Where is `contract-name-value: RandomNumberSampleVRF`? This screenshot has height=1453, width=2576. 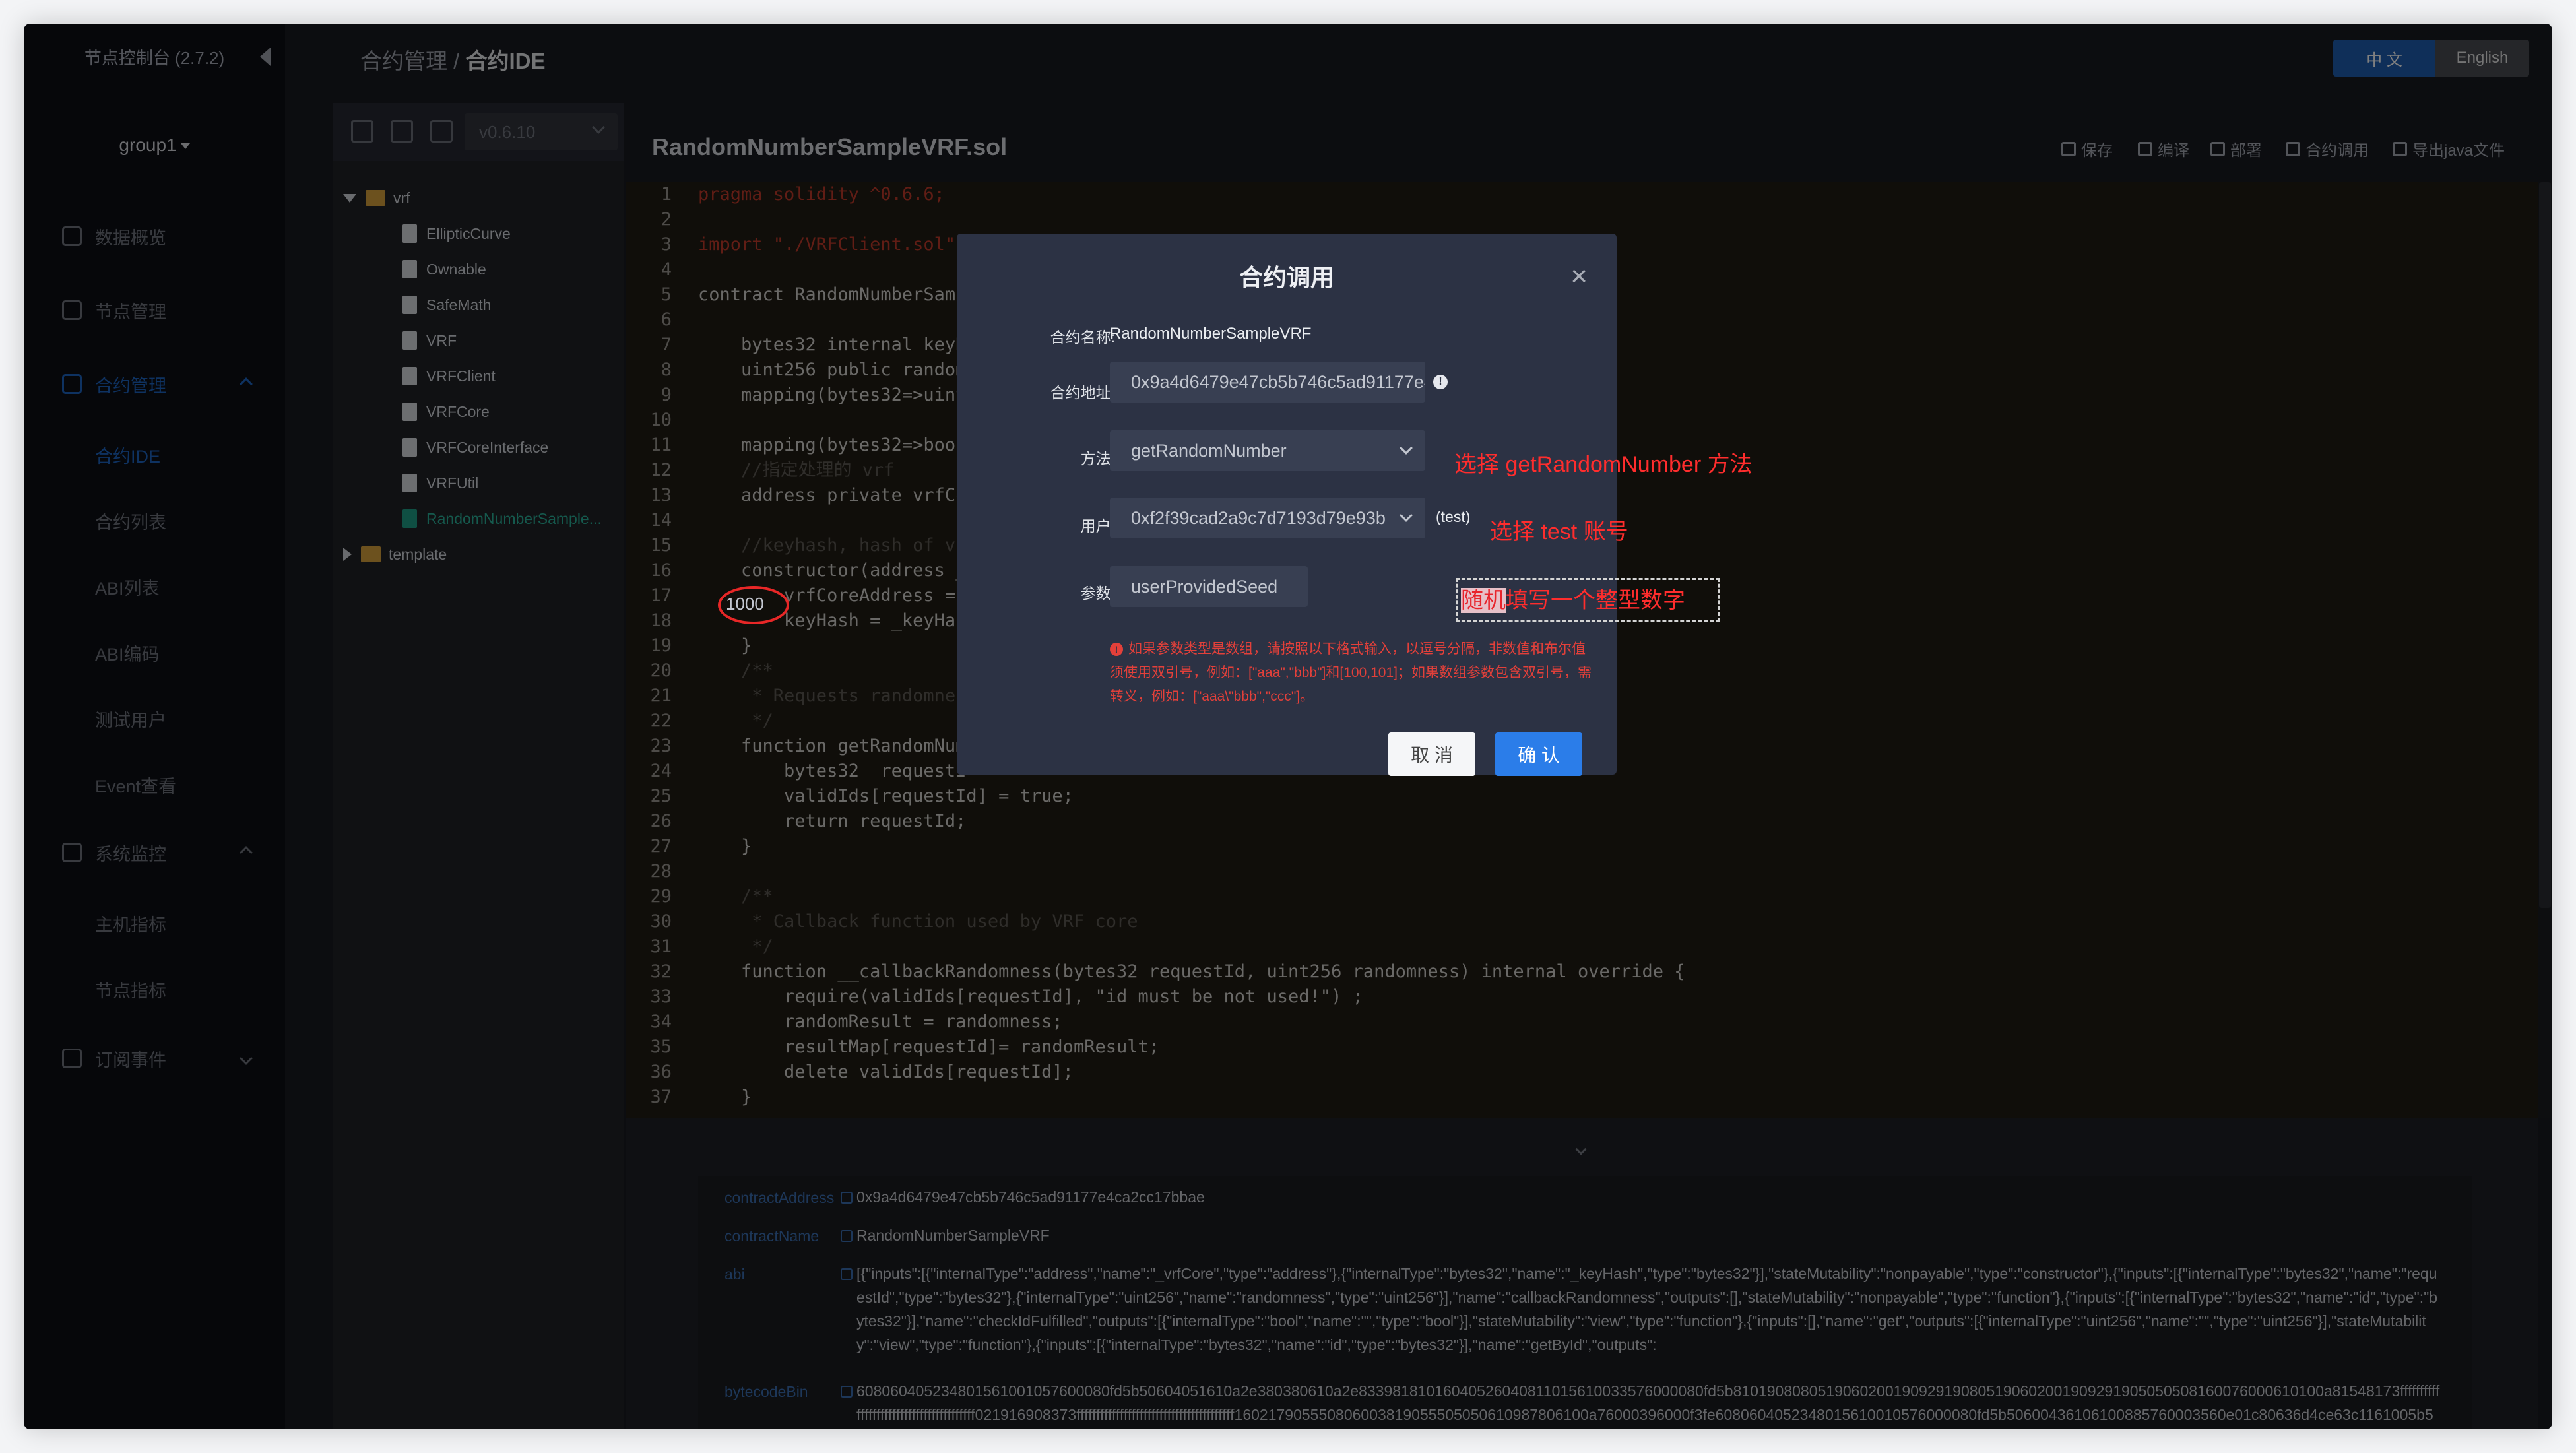
contract-name-value: RandomNumberSampleVRF is located at coordinates (1211, 334).